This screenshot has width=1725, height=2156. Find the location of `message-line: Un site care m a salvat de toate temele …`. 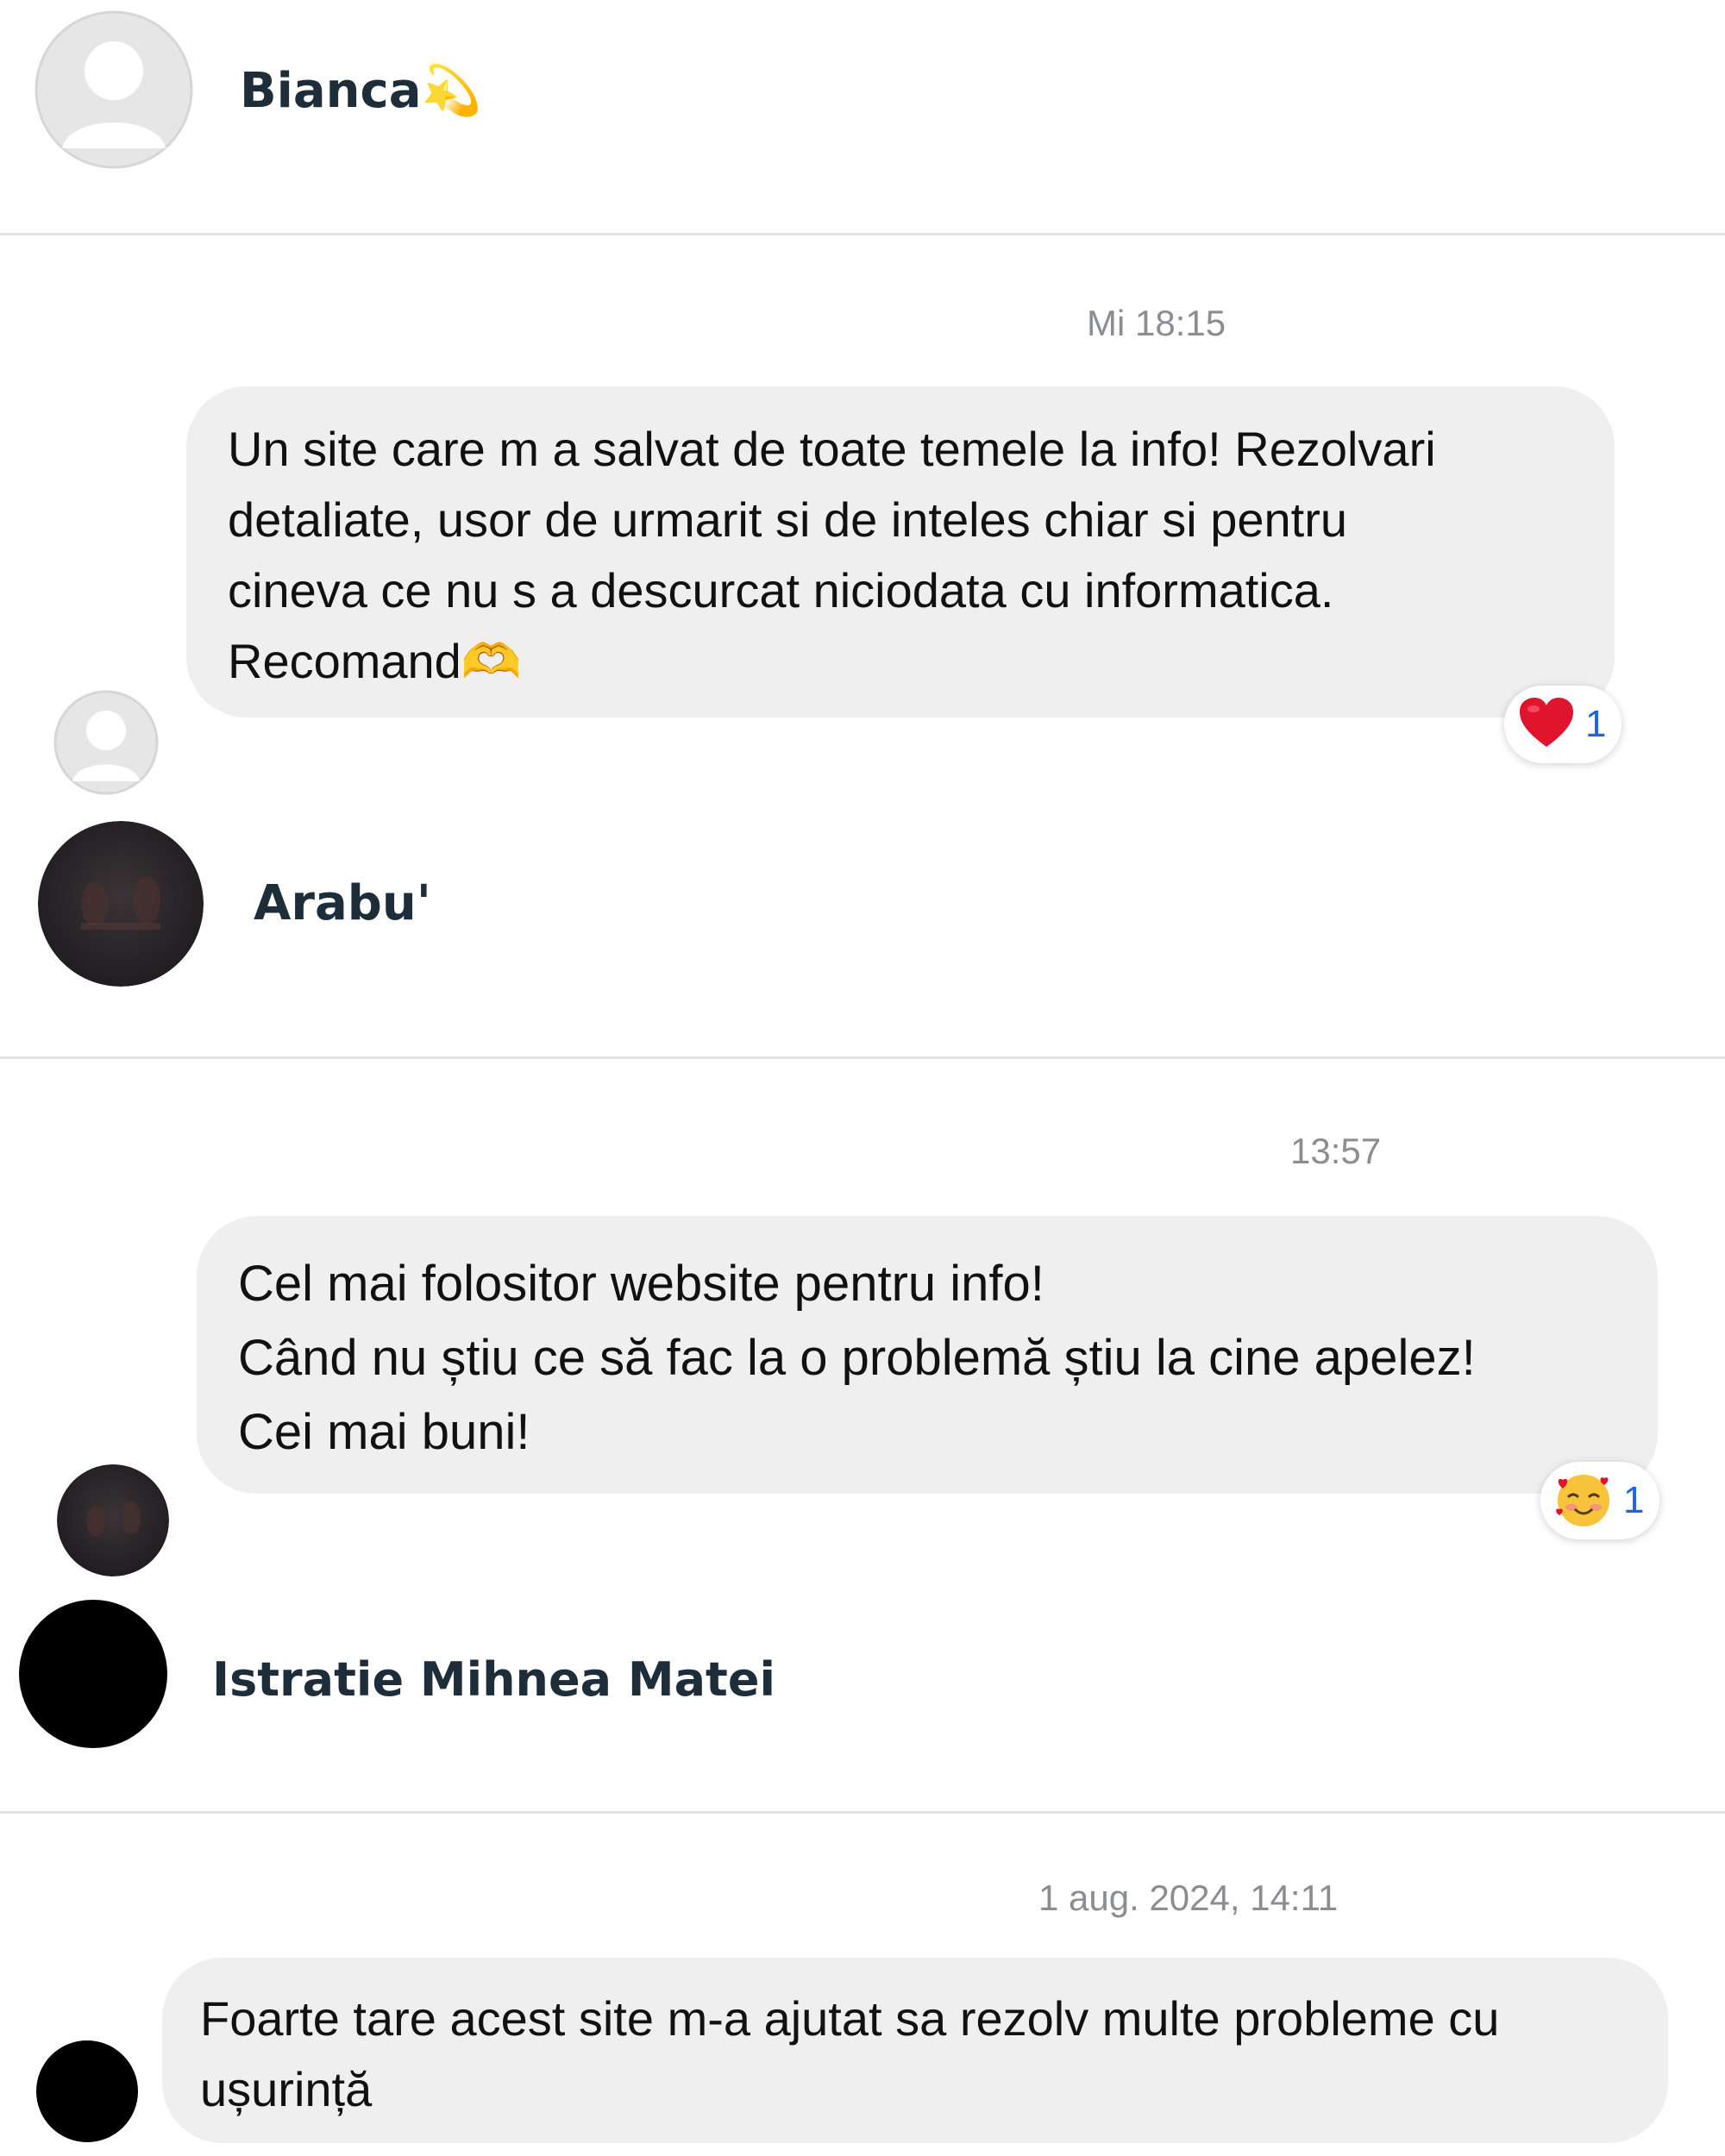

message-line: Un site care m a salvat de toate temele … is located at coordinates (832, 449).